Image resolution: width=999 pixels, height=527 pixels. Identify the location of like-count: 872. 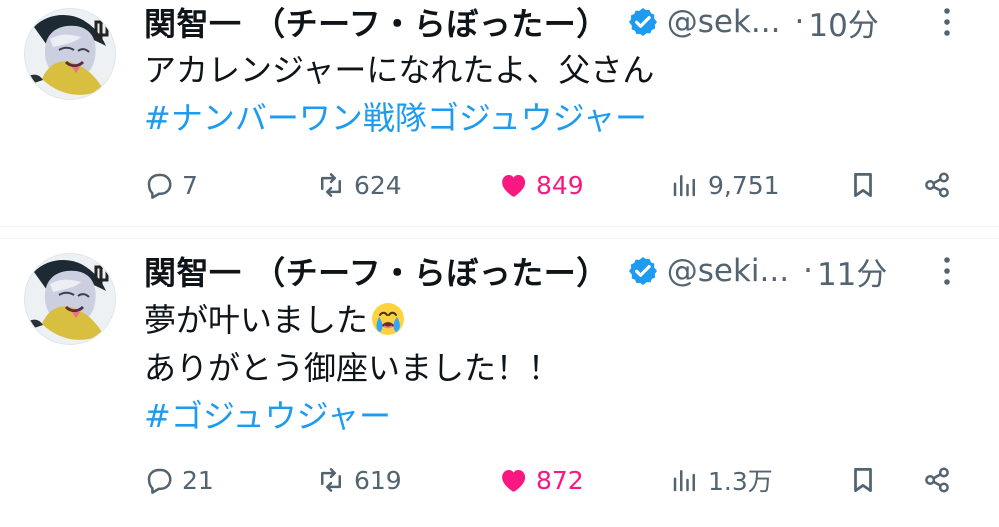
(560, 480).